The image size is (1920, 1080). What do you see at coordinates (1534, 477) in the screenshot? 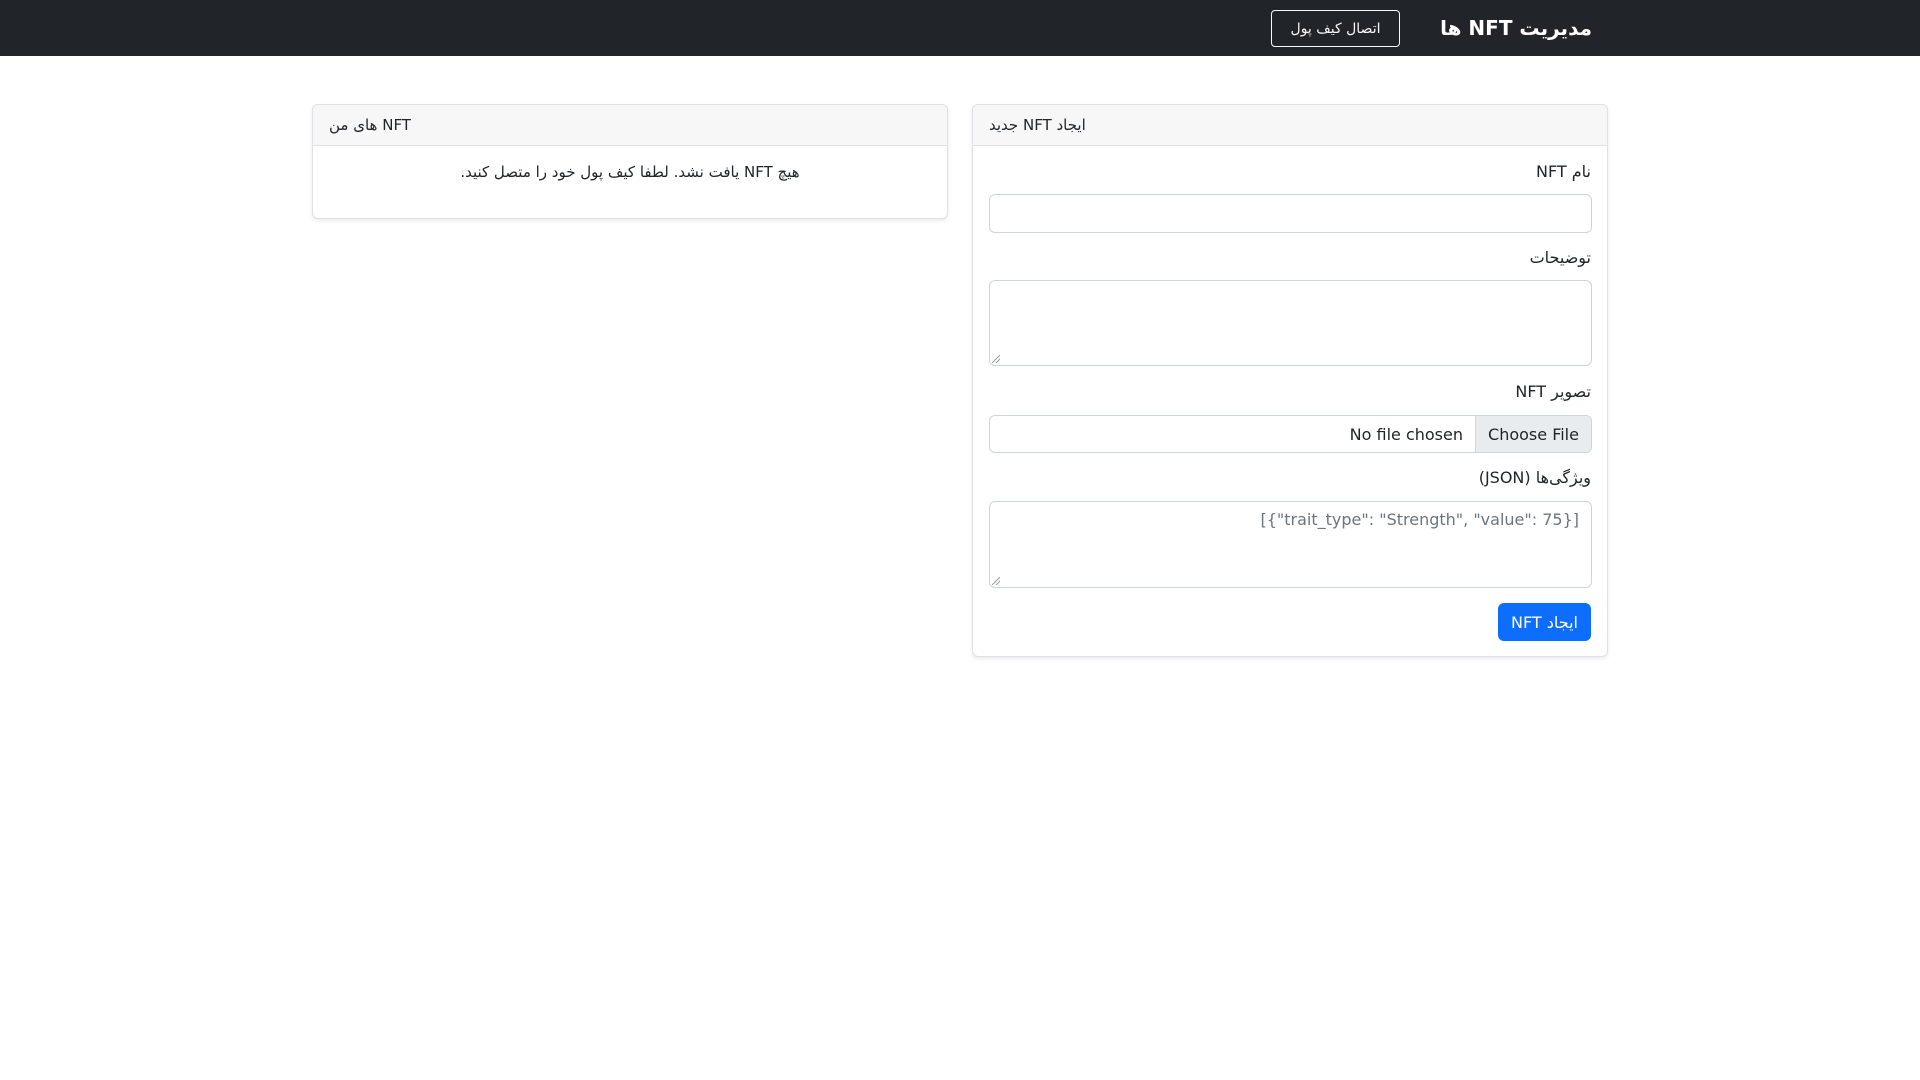
I see `attributes-label: ویژگی‌ها (JSON)` at bounding box center [1534, 477].